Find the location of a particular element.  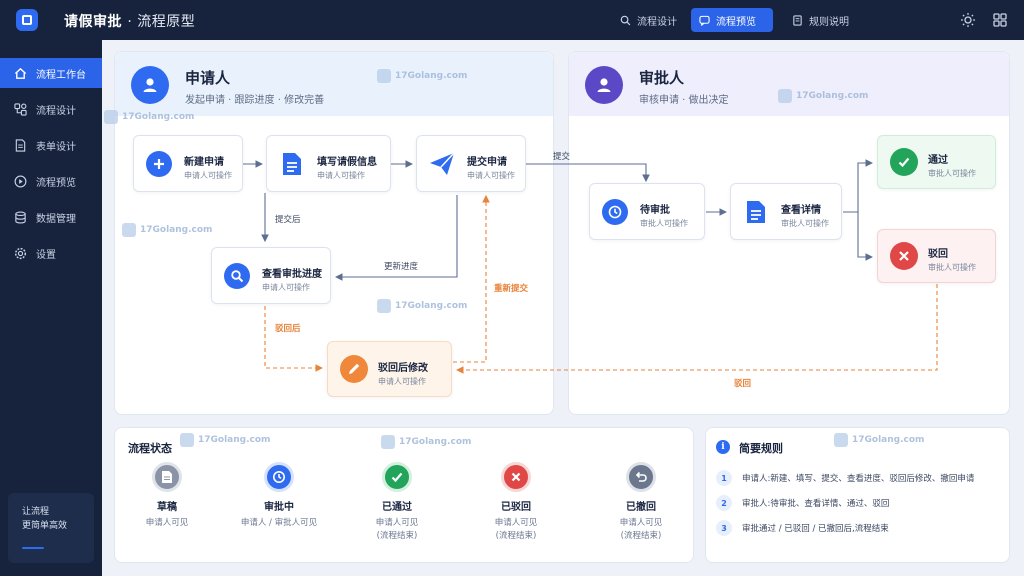

label-submit: 提交 is located at coordinates (562, 157).